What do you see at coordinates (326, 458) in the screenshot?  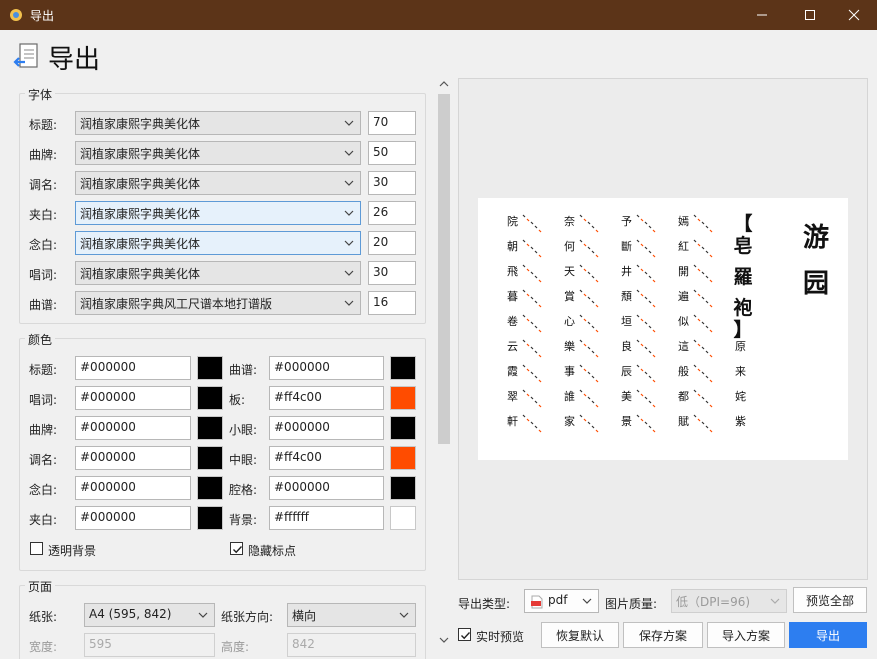 I see `color-mid-eye-input: #ff4c00` at bounding box center [326, 458].